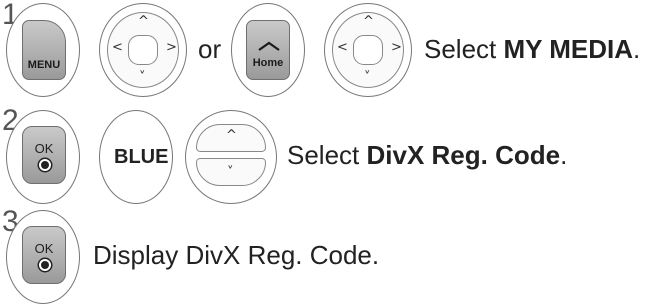 This screenshot has width=645, height=306. I want to click on step-3-instruction: Display DivX Reg. Code., so click(236, 255).